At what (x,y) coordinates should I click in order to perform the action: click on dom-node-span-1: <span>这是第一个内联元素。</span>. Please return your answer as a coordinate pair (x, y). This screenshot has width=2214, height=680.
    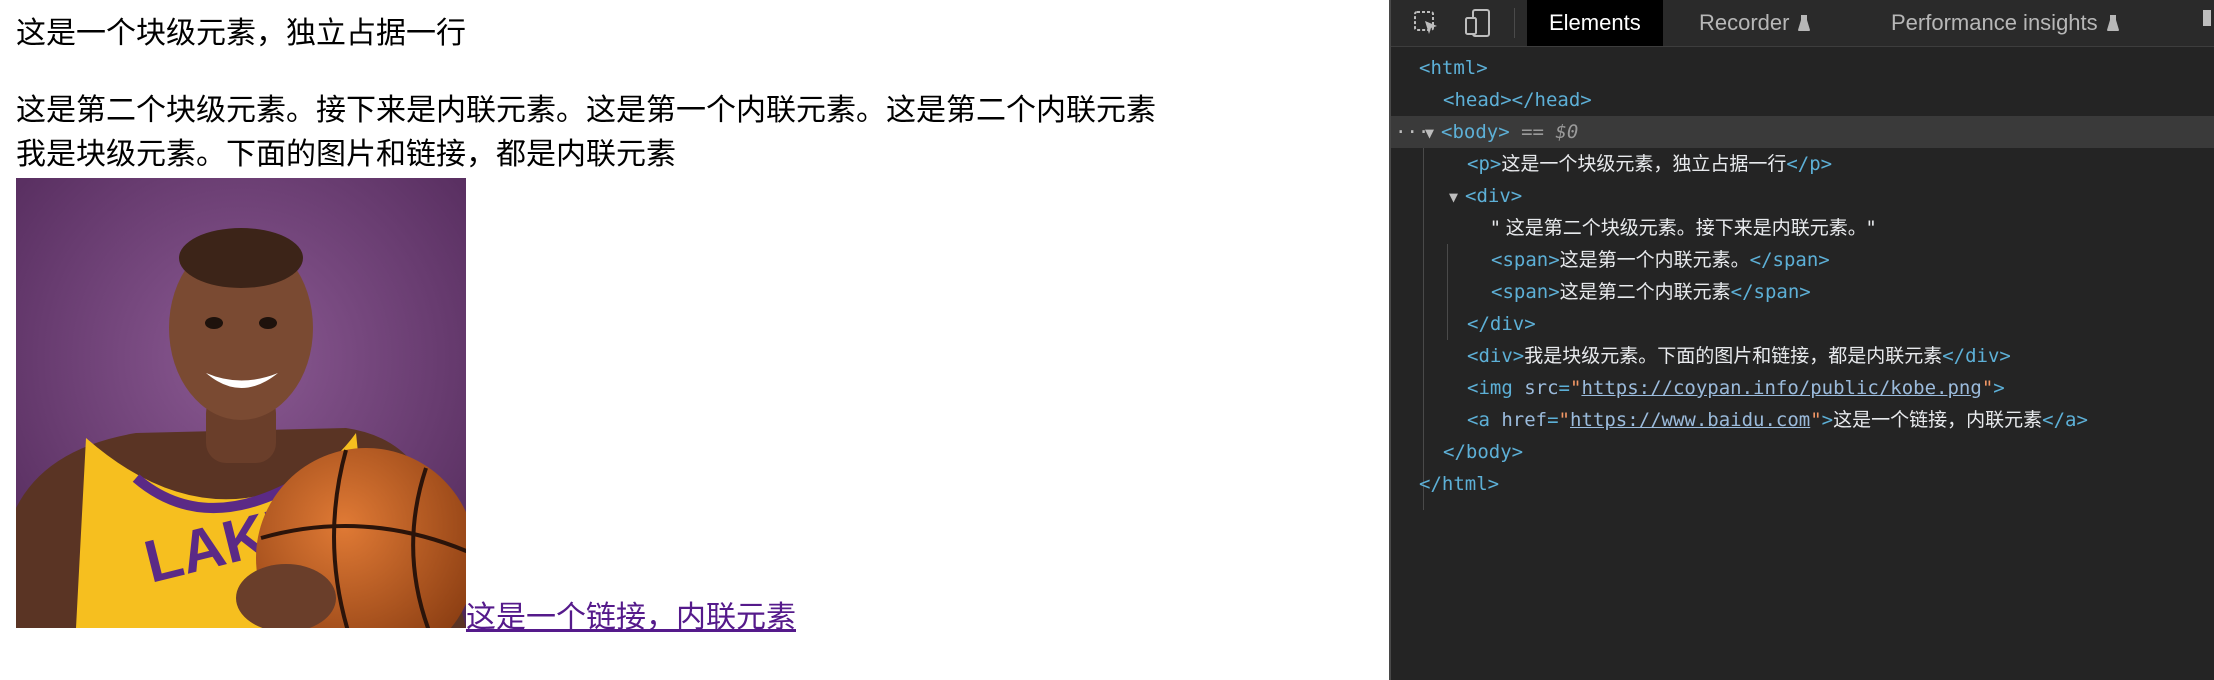
    Looking at the image, I should click on (1802, 260).